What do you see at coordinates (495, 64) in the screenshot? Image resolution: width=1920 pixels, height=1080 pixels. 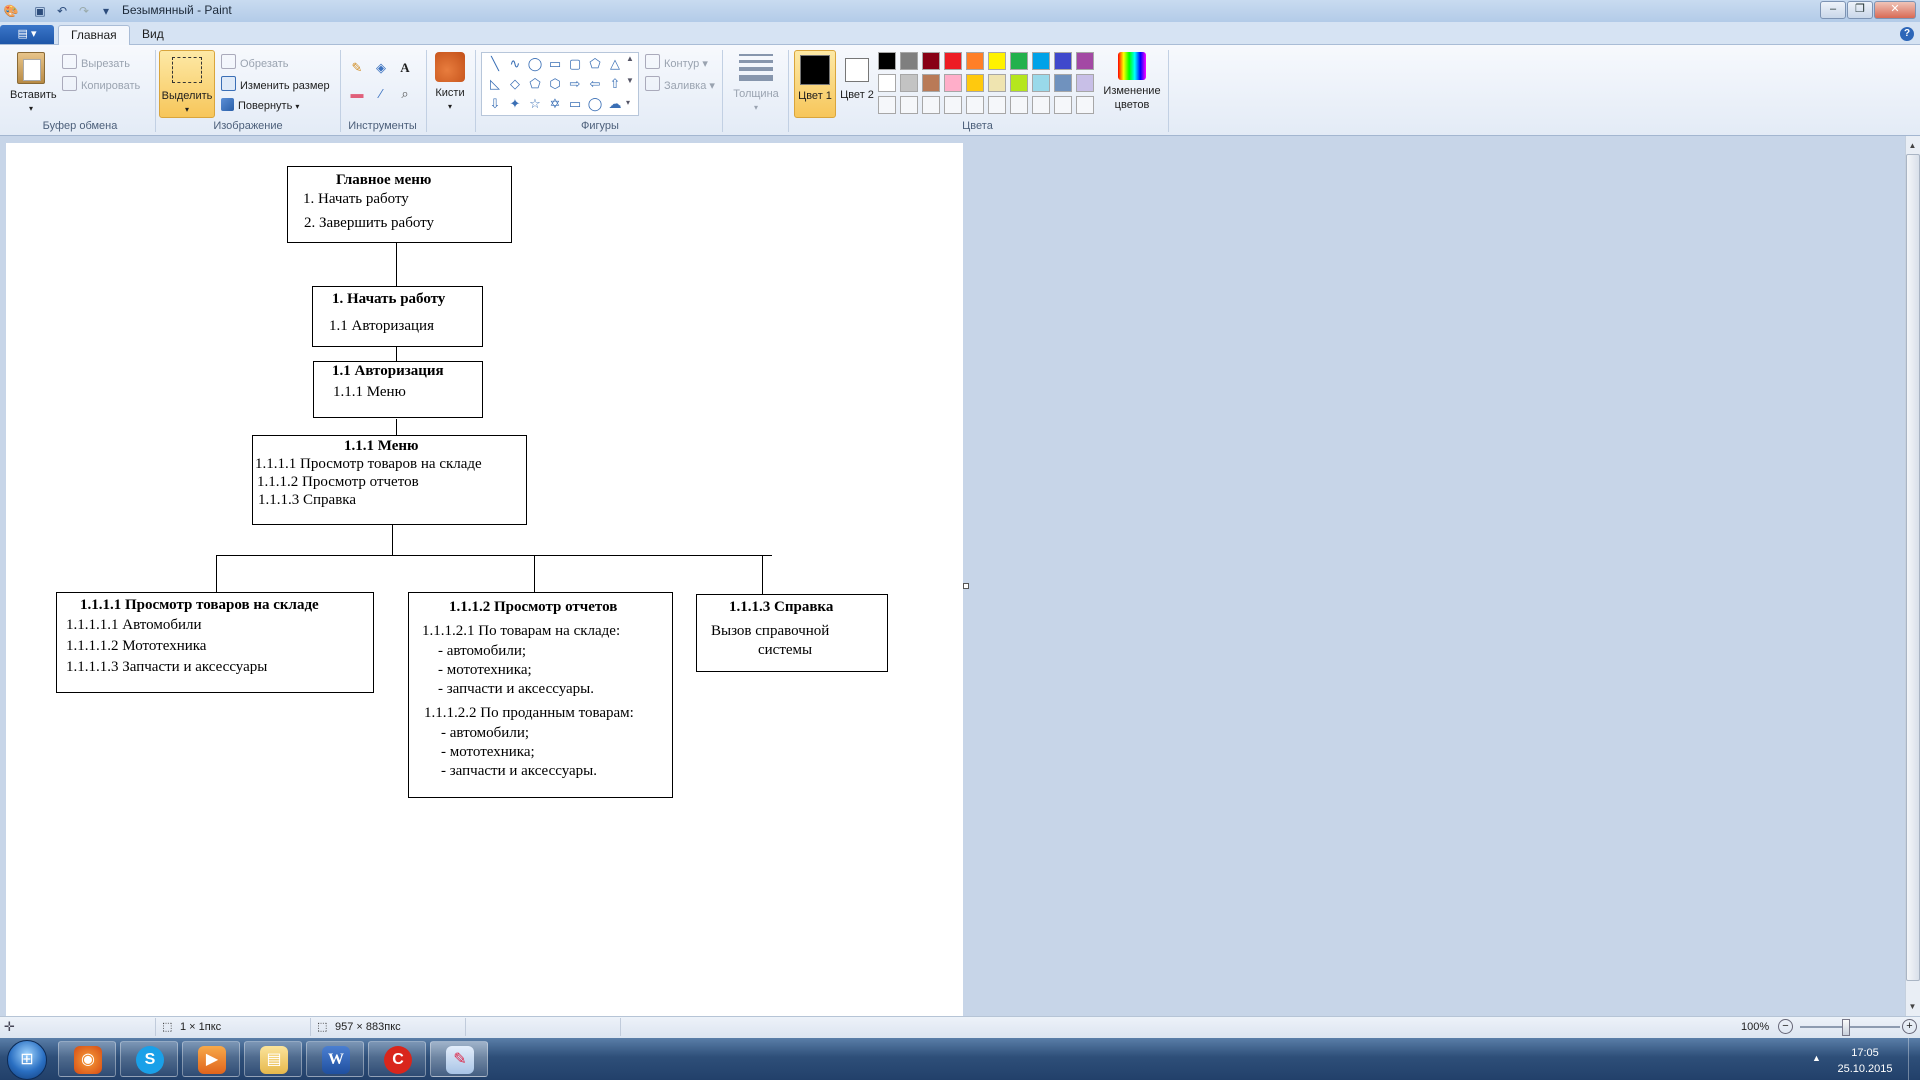 I see `line-shape-icon: ╲` at bounding box center [495, 64].